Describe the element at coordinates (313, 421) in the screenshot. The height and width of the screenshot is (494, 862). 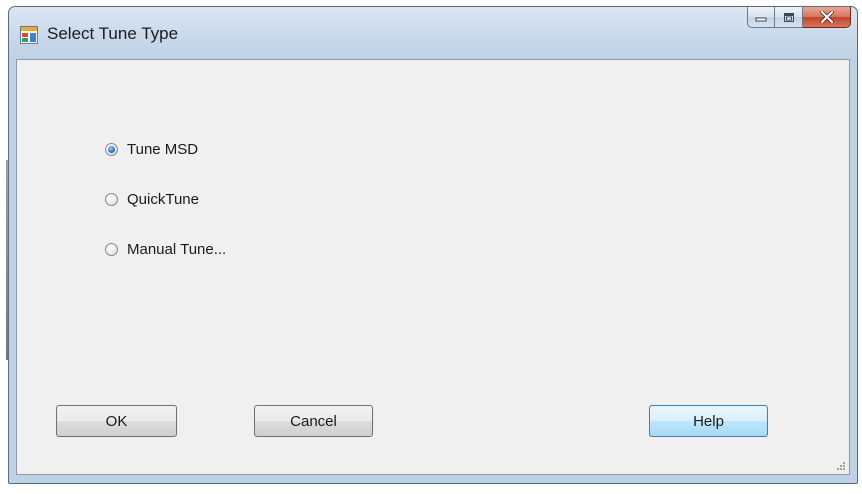
I see `cancel-button: Cancel` at that location.